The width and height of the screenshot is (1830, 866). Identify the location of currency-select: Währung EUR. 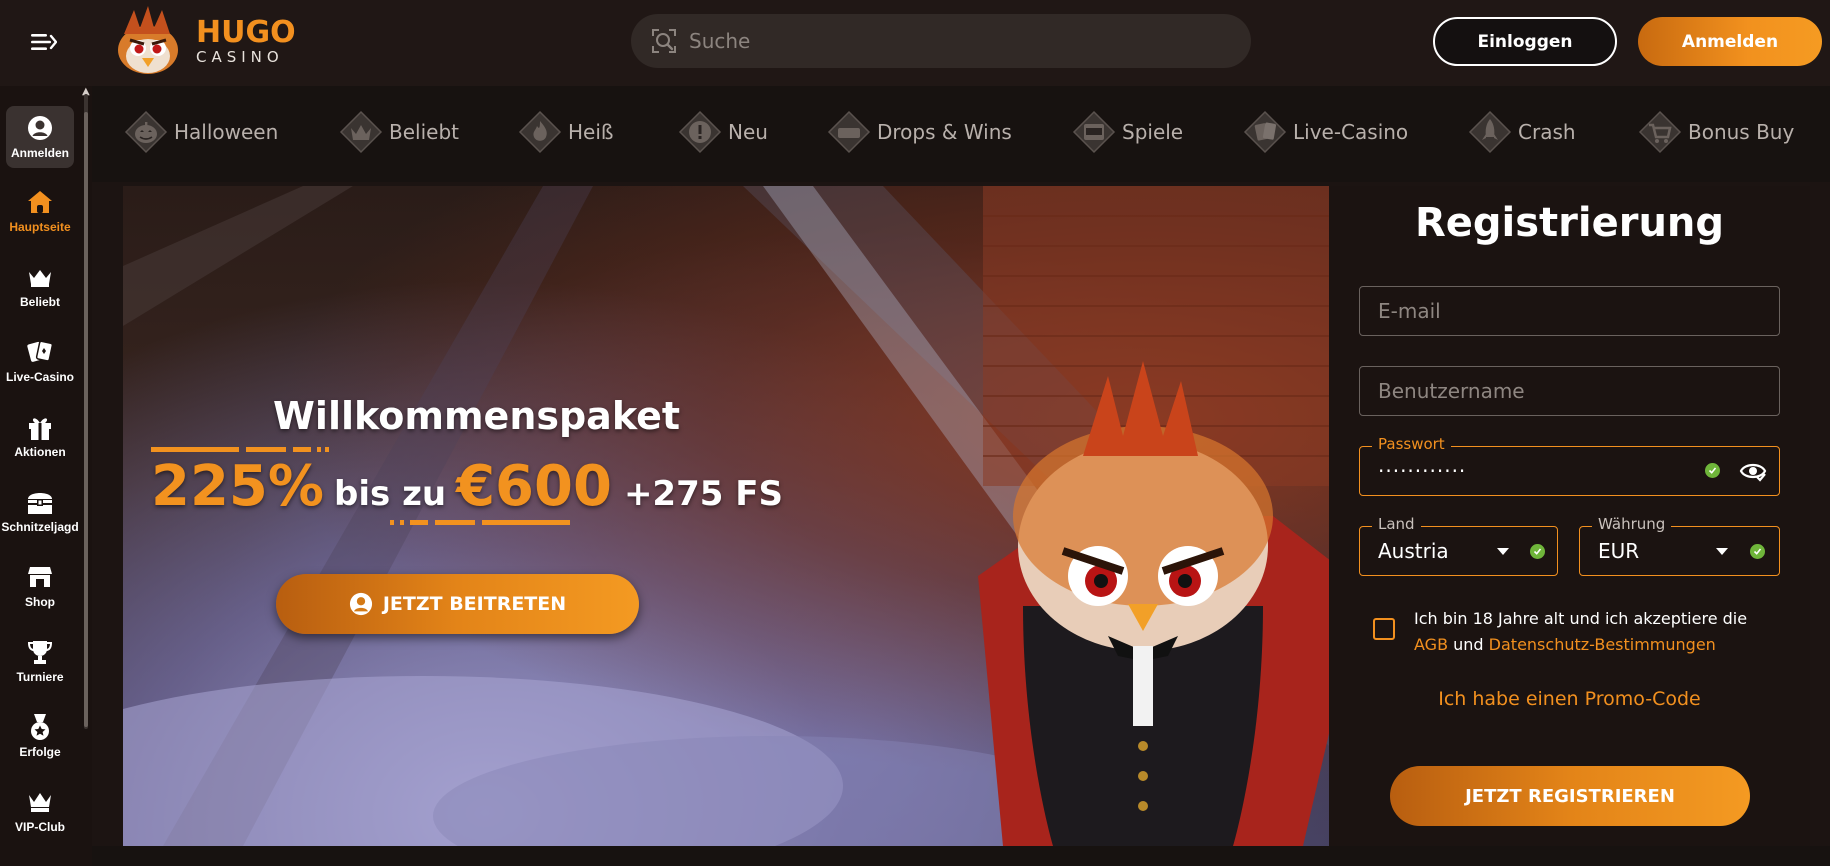
(1679, 545).